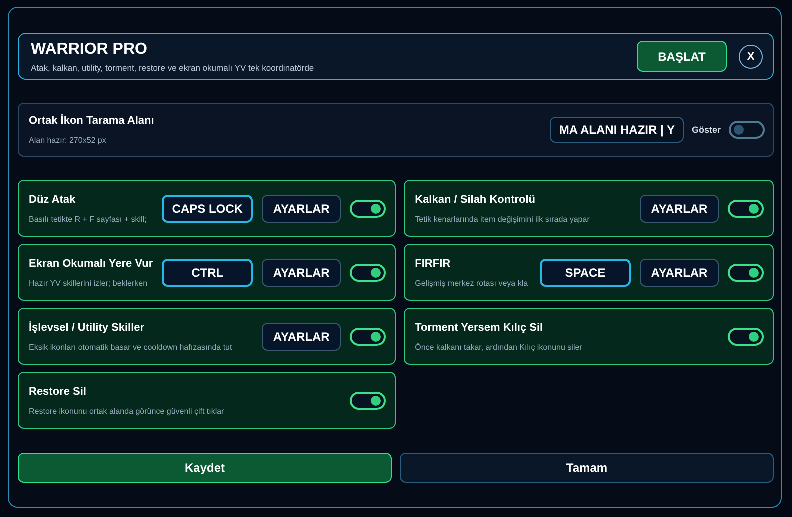 The image size is (792, 517). What do you see at coordinates (88, 219) in the screenshot?
I see `module-description: Basılı tetikte R + F sayfası + skill;` at bounding box center [88, 219].